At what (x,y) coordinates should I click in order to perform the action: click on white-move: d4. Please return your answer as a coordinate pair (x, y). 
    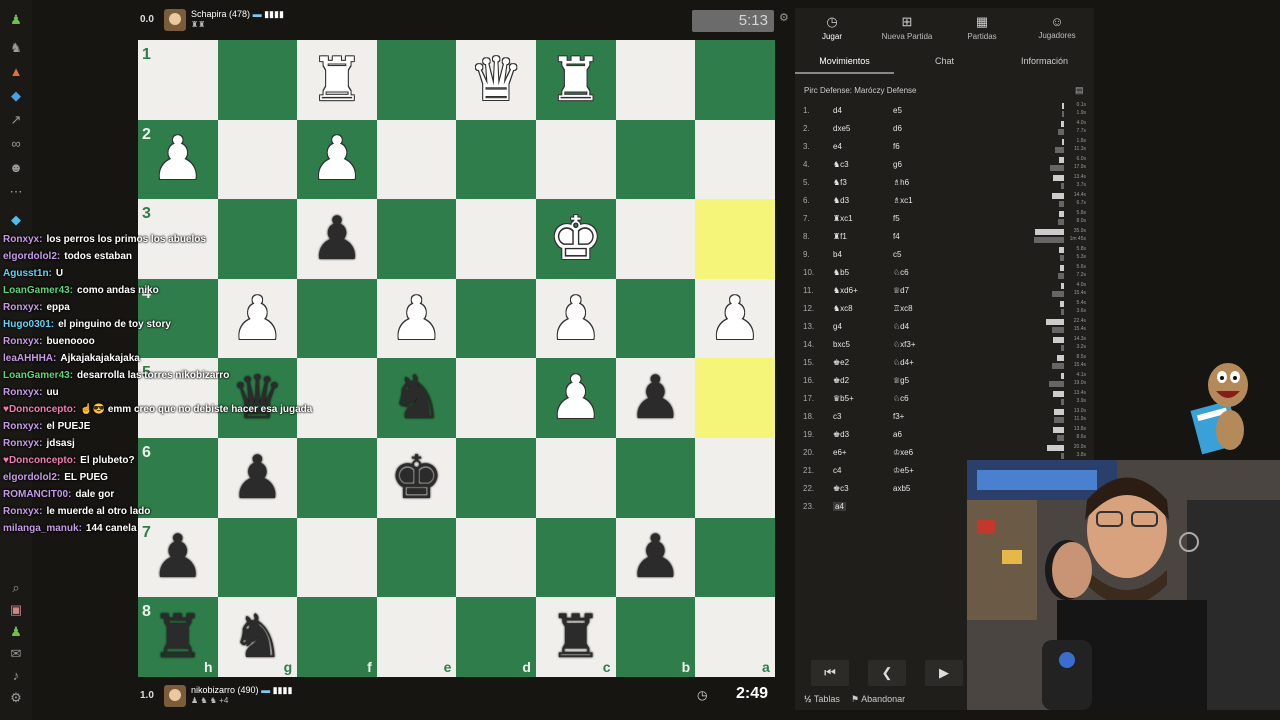
    Looking at the image, I should click on (837, 110).